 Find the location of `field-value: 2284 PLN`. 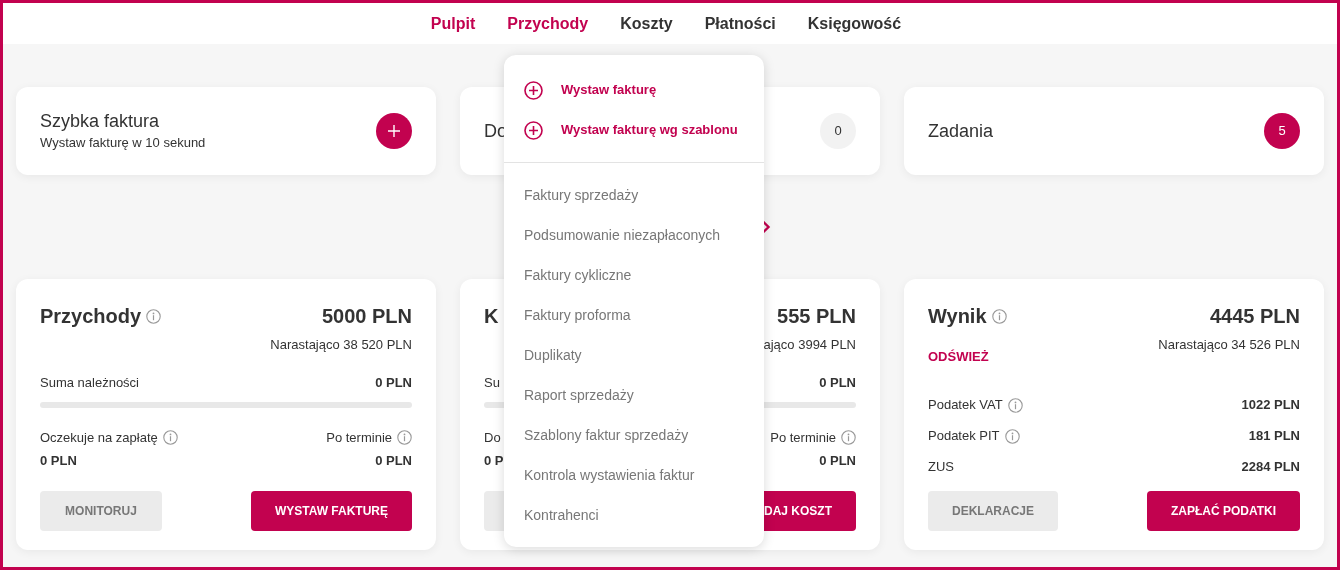

field-value: 2284 PLN is located at coordinates (1270, 467).